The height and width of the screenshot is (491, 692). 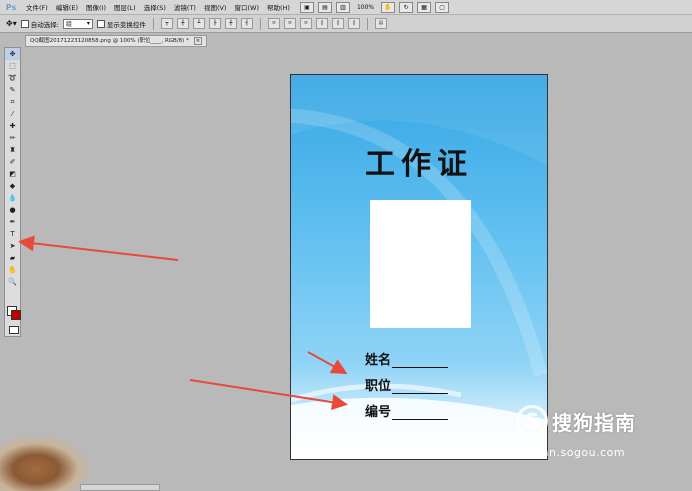 What do you see at coordinates (12, 54) in the screenshot?
I see `move-tool-icon: ✥` at bounding box center [12, 54].